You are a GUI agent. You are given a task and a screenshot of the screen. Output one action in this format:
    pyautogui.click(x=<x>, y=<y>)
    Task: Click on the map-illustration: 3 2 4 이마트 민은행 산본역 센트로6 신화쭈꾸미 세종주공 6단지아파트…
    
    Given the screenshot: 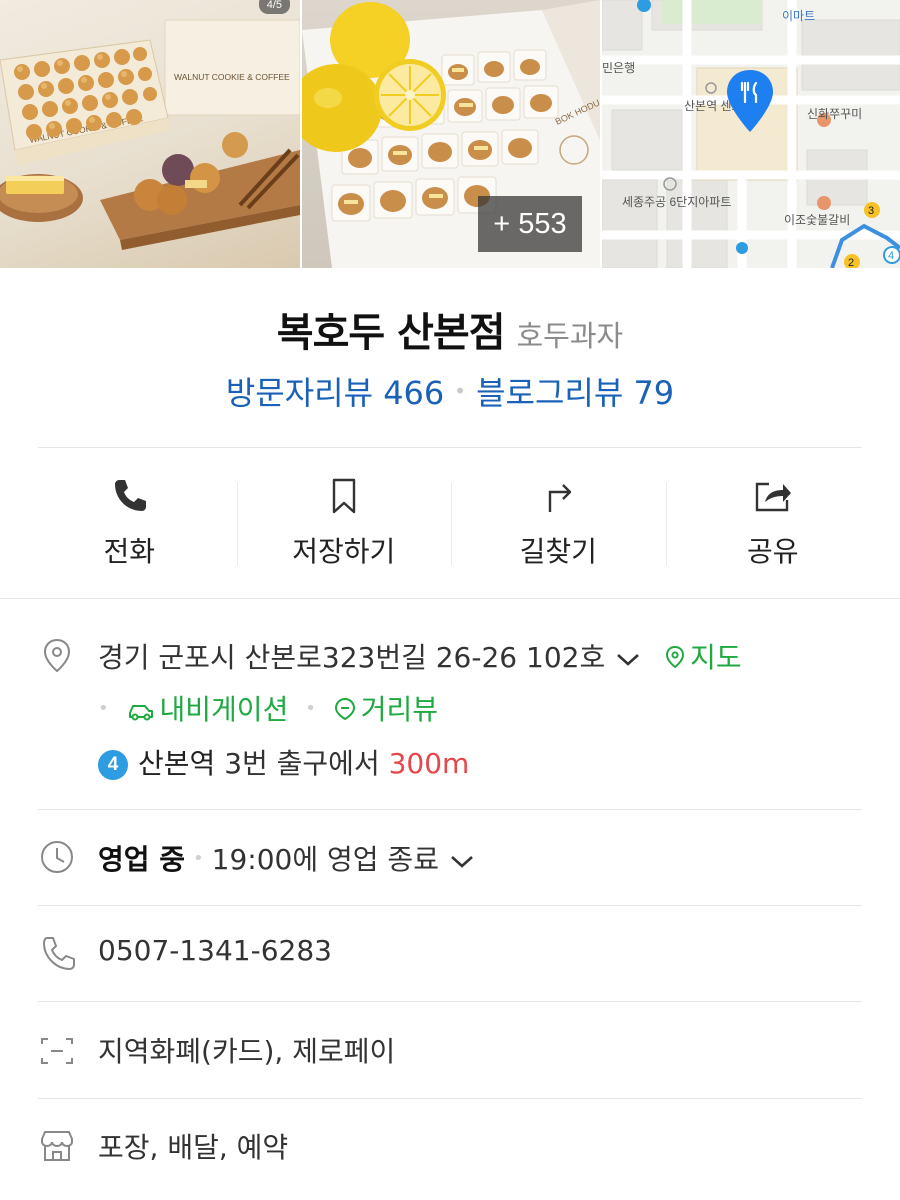 What is the action you would take?
    pyautogui.click(x=751, y=134)
    